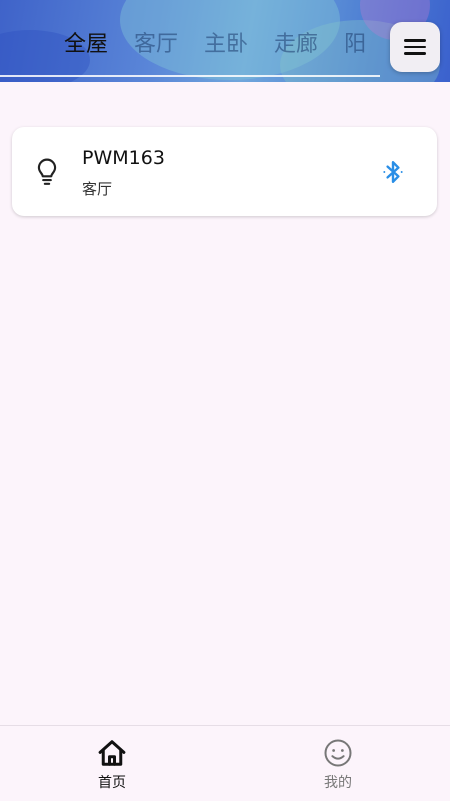 The image size is (450, 801). I want to click on tab-whole-house: 全屋, so click(86, 45).